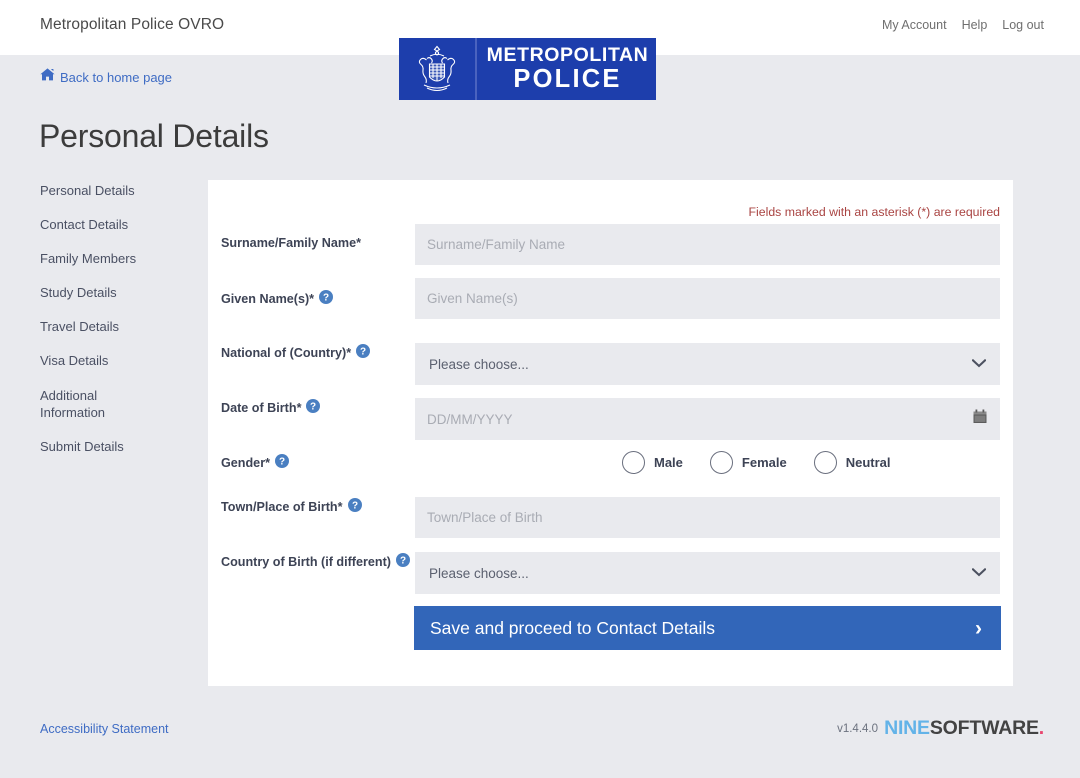 This screenshot has height=778, width=1080. I want to click on nine-software-logo: NINESOFTWARE., so click(964, 728).